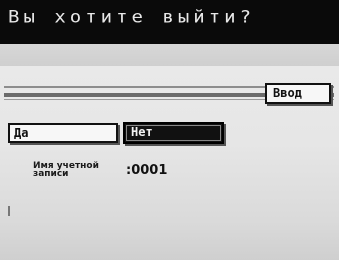 Image resolution: width=339 pixels, height=260 pixels. Describe the element at coordinates (298, 93) in the screenshot. I see `enter-button: Ввод` at that location.